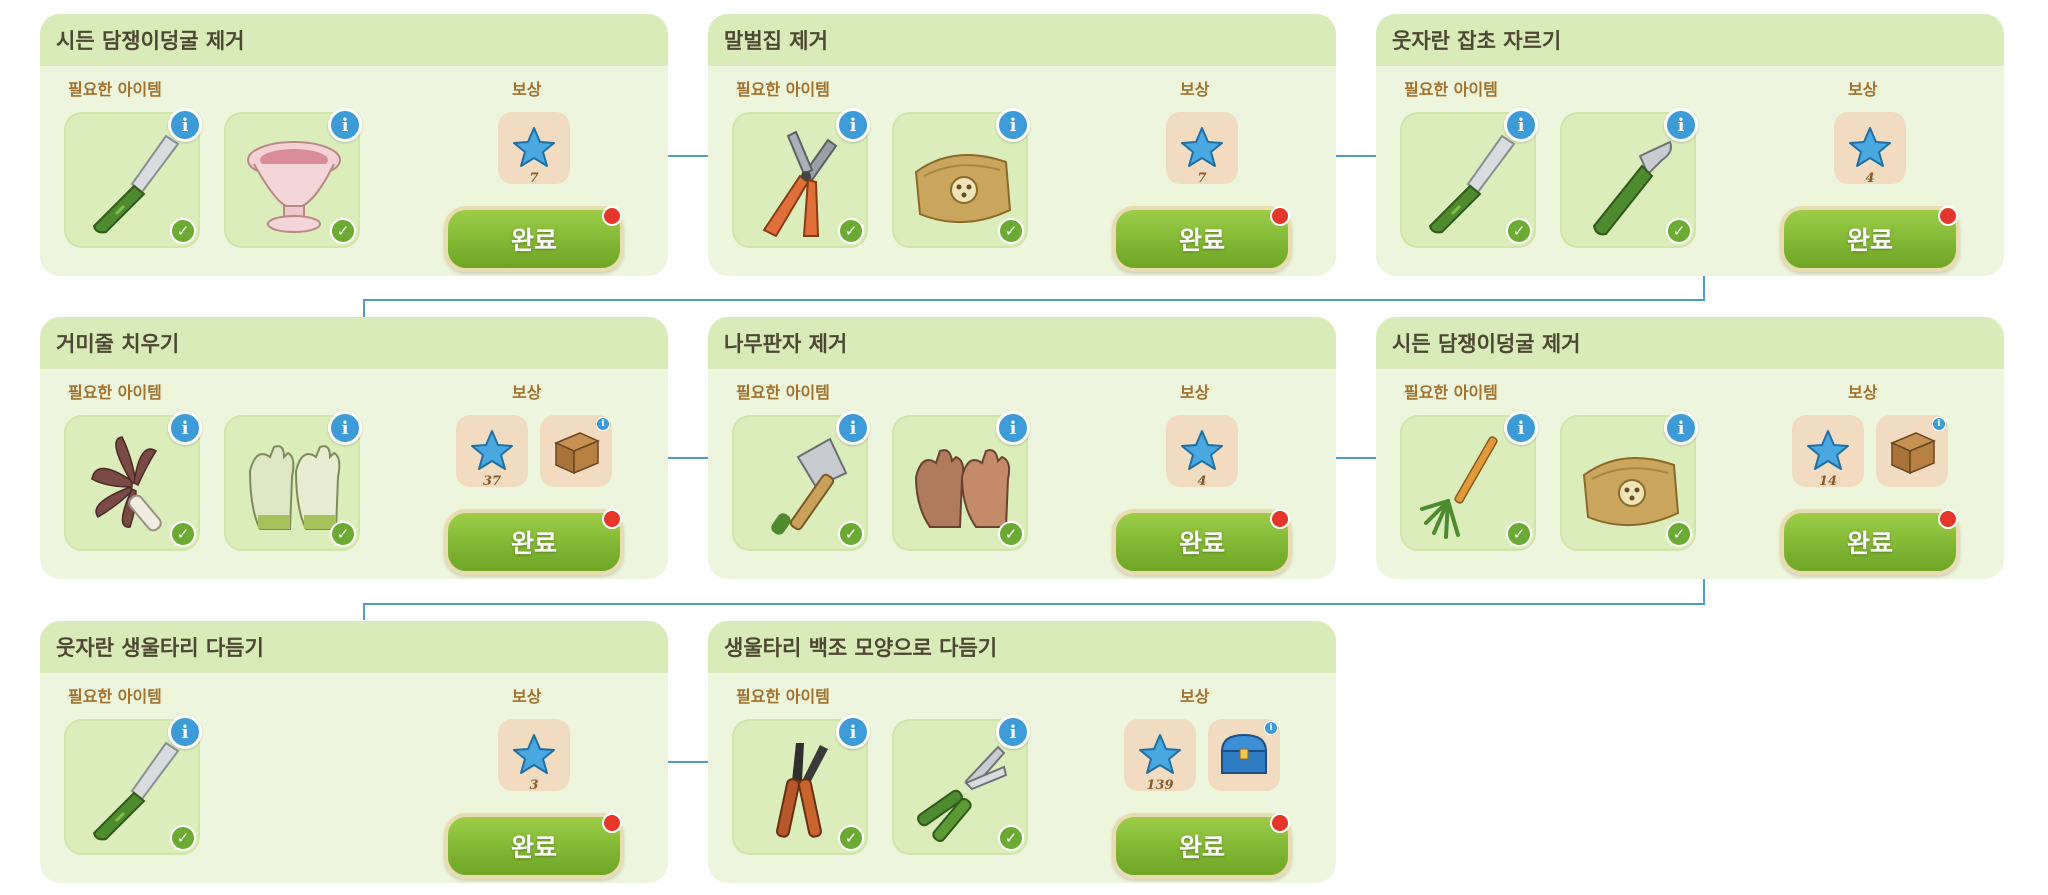 The image size is (2048, 895). I want to click on task-card: 나무판자 제거 필요한 아이템 보상 i ✓ i ✓ 4 완료, so click(1022, 448).